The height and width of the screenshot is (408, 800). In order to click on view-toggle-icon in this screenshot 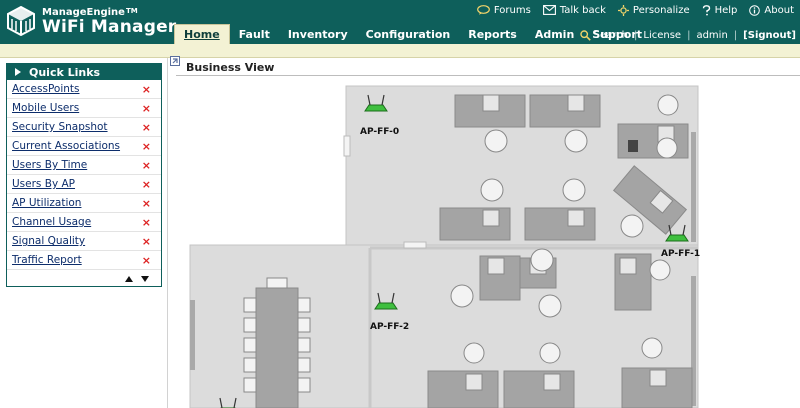, I will do `click(175, 61)`.